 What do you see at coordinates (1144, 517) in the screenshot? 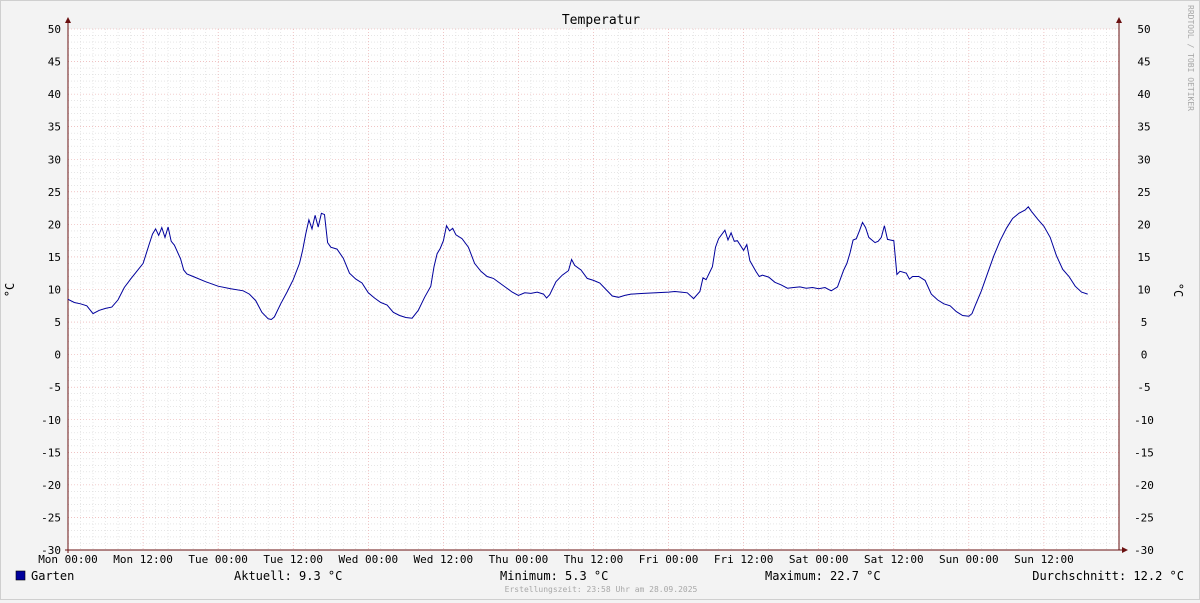
I see `y-tick-label-right: -25` at bounding box center [1144, 517].